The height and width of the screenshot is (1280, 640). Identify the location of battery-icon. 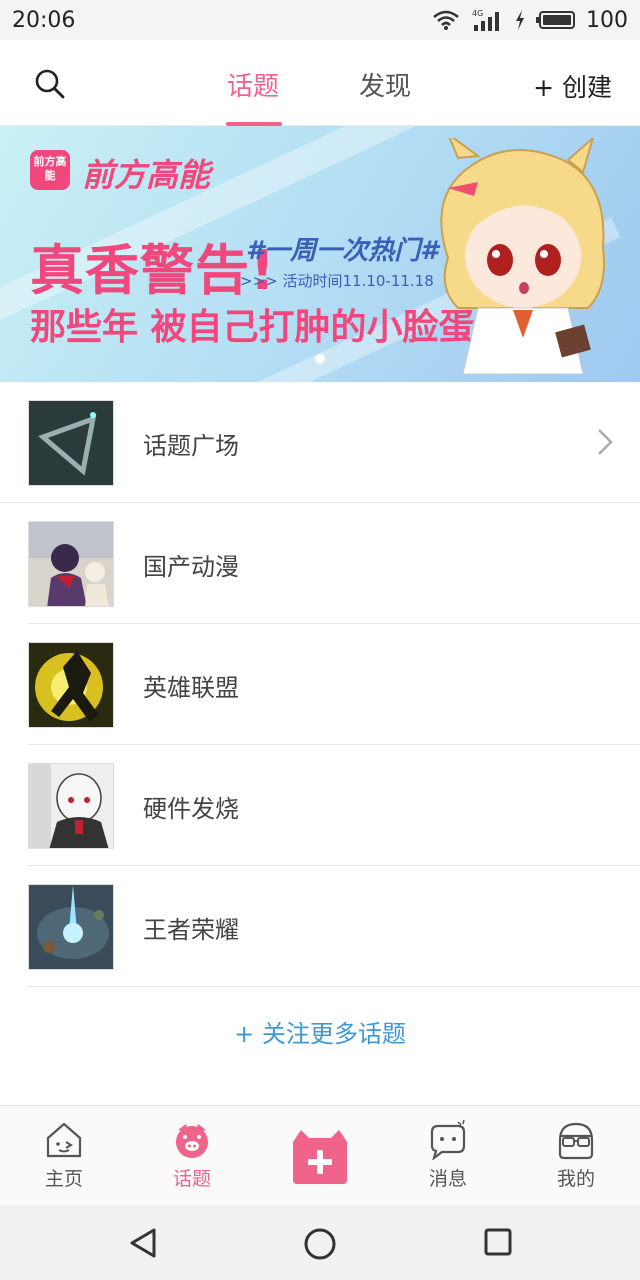
(555, 20).